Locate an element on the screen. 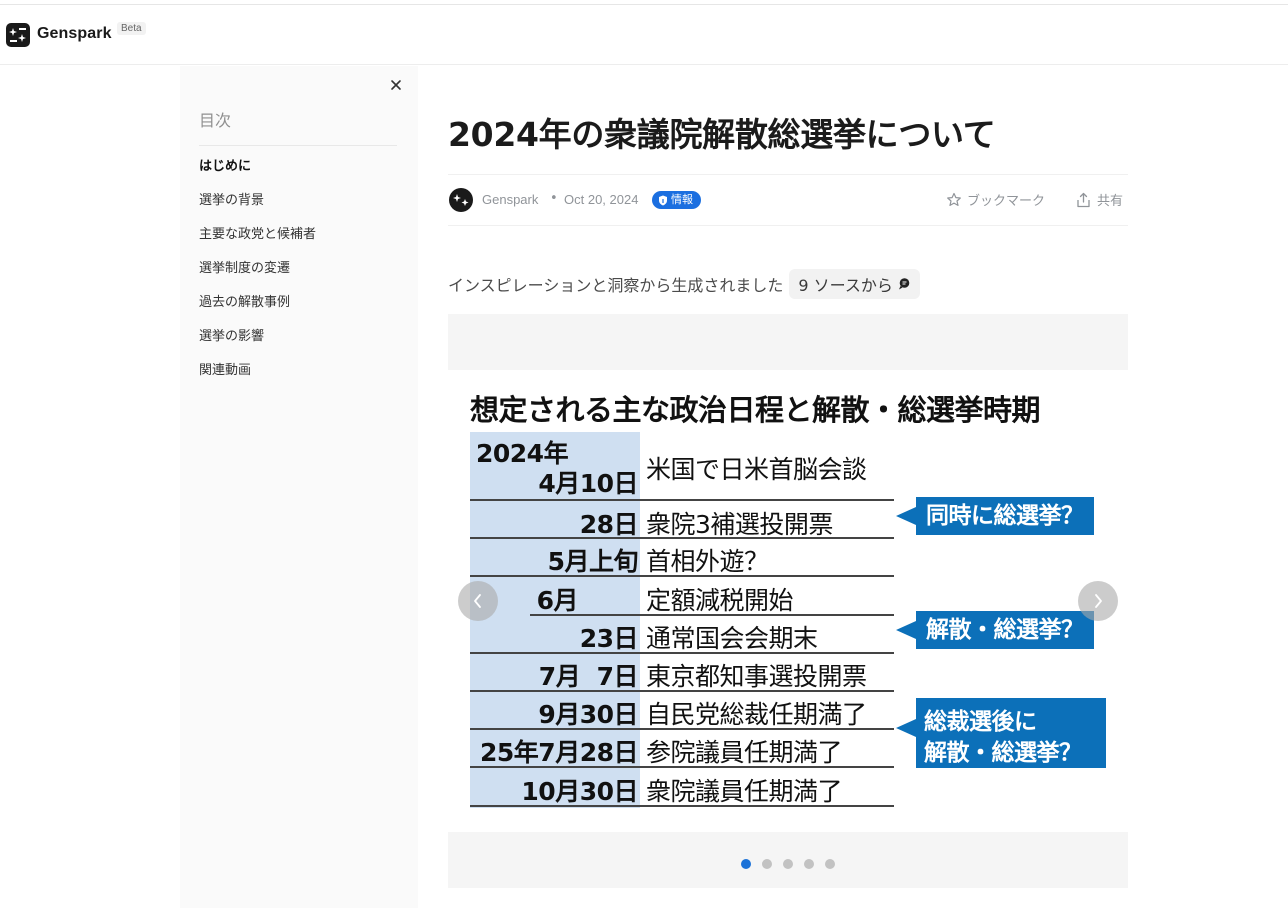 The image size is (1288, 908). intro-text: インスピレーションと洞察から生成されました is located at coordinates (616, 285).